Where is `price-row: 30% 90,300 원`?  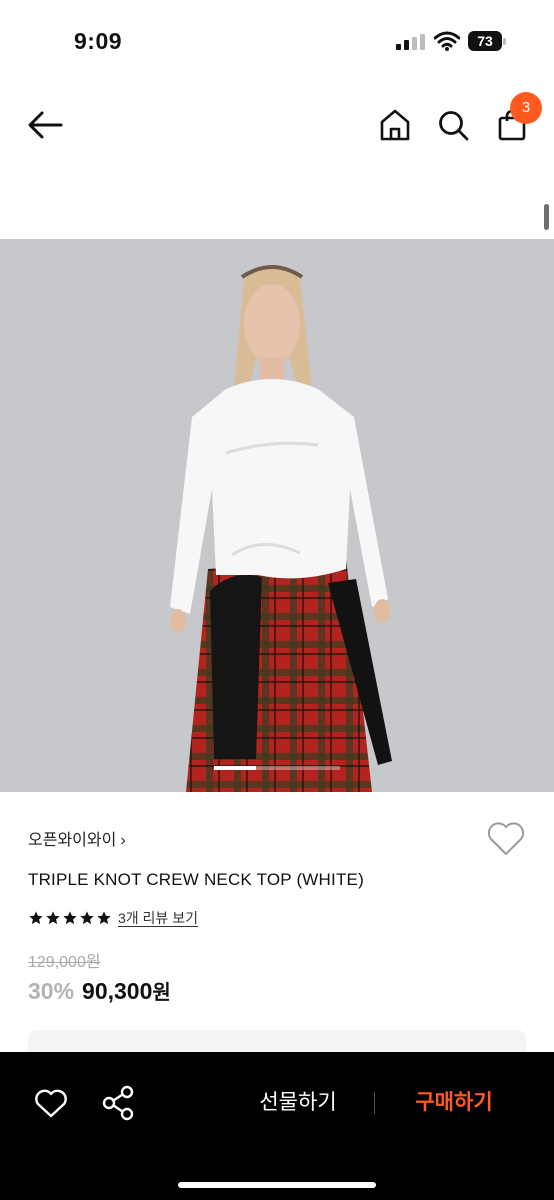
price-row: 30% 90,300 원 is located at coordinates (99, 993).